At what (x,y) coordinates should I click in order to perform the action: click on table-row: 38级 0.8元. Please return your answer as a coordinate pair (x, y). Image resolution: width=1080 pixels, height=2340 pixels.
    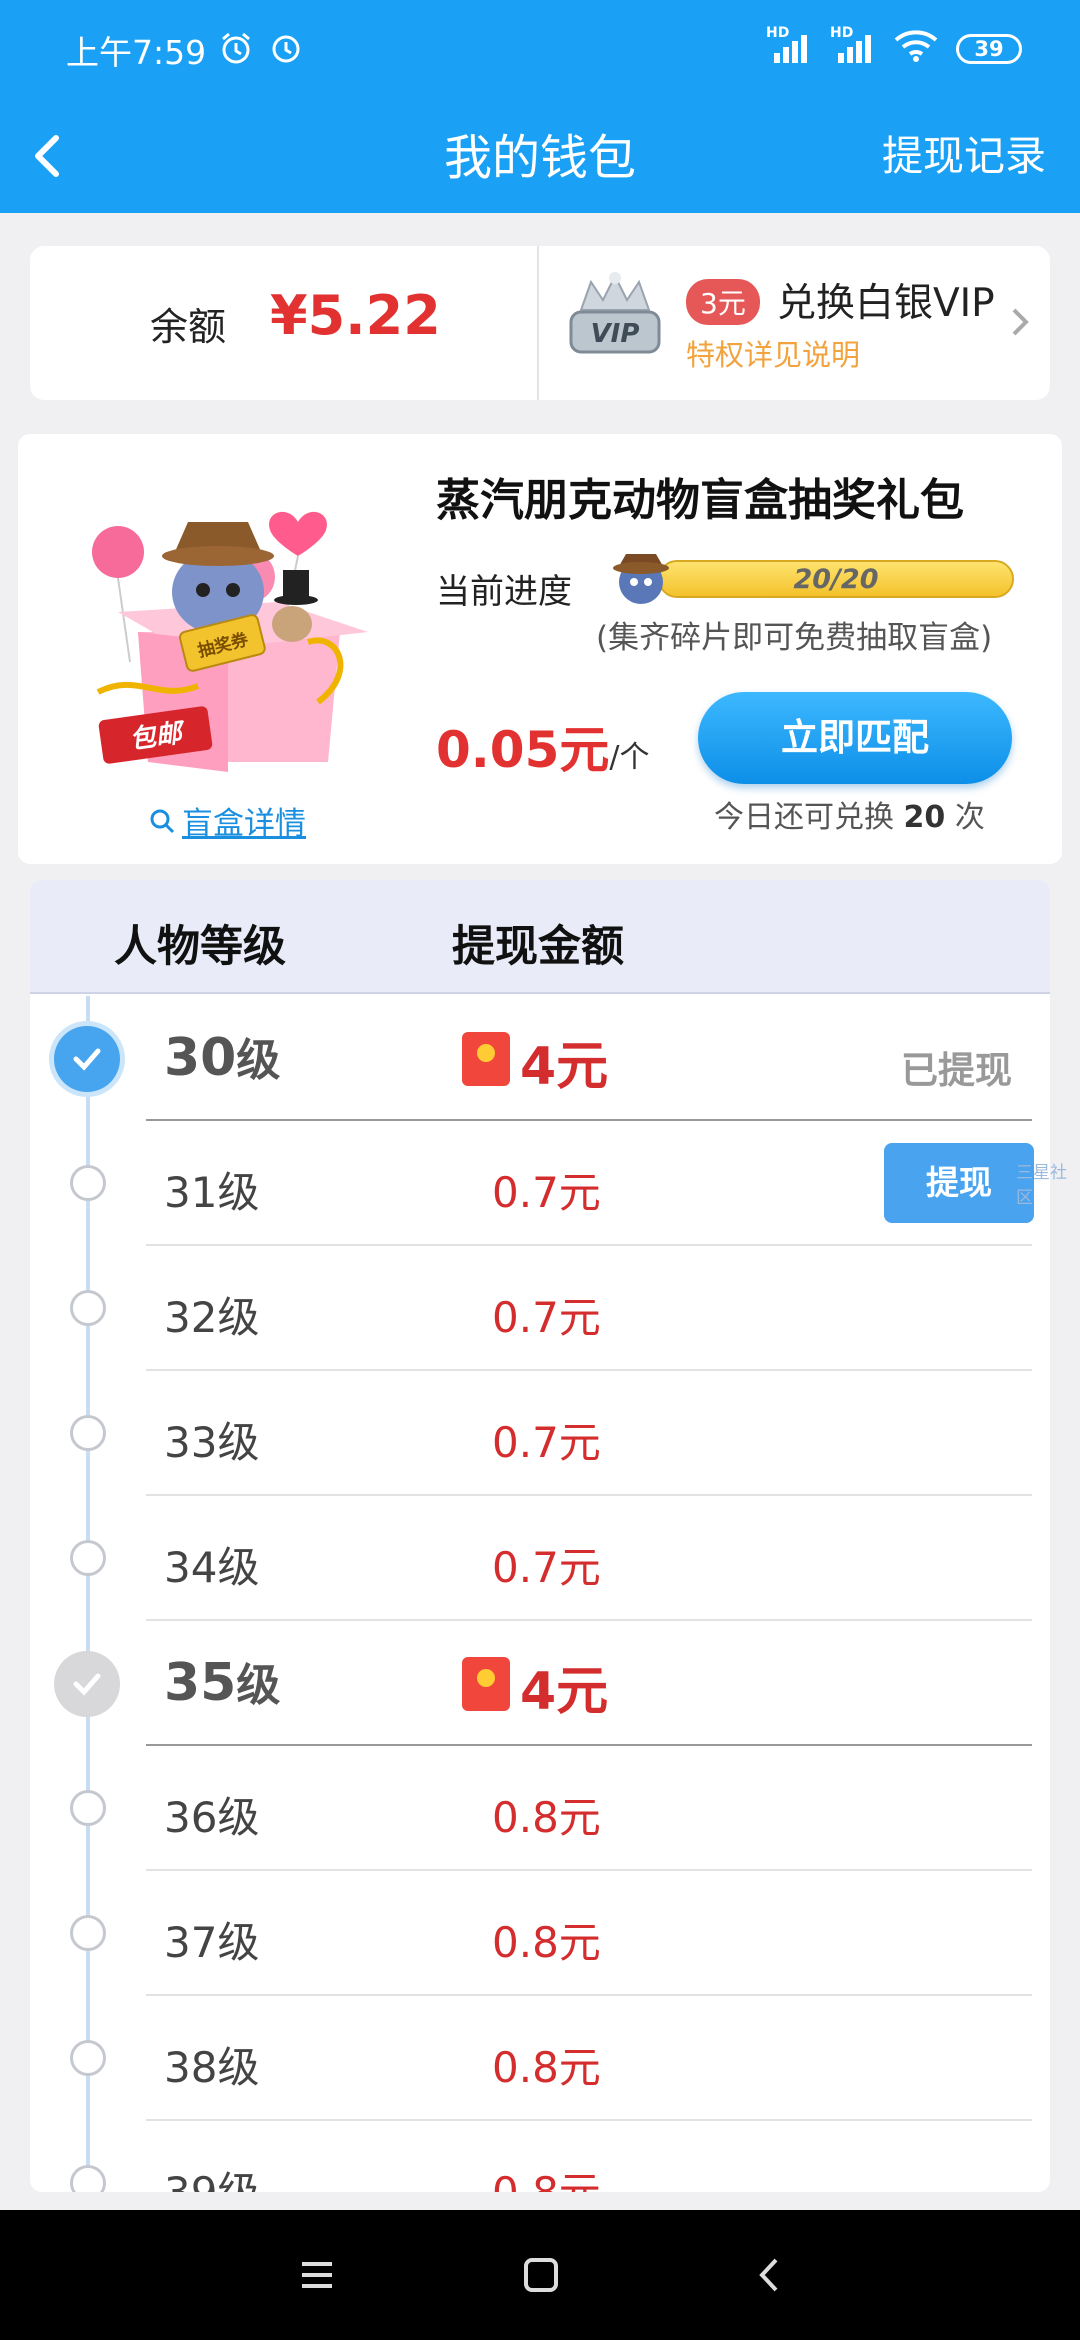
    Looking at the image, I should click on (540, 2058).